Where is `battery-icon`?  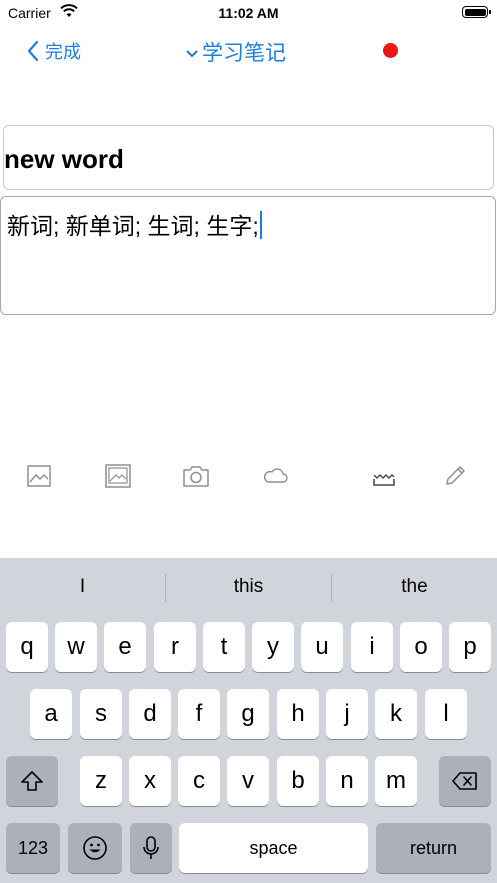
battery-icon is located at coordinates (476, 12).